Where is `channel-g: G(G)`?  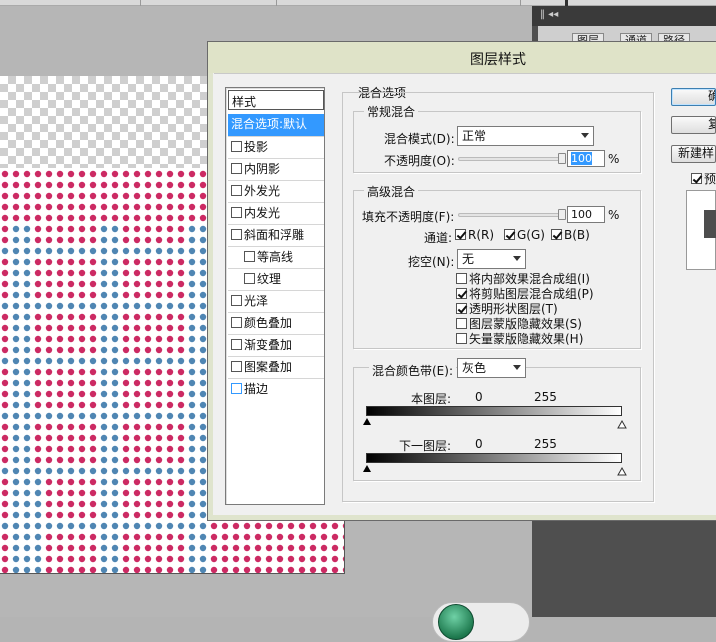
channel-g: G(G) is located at coordinates (524, 235).